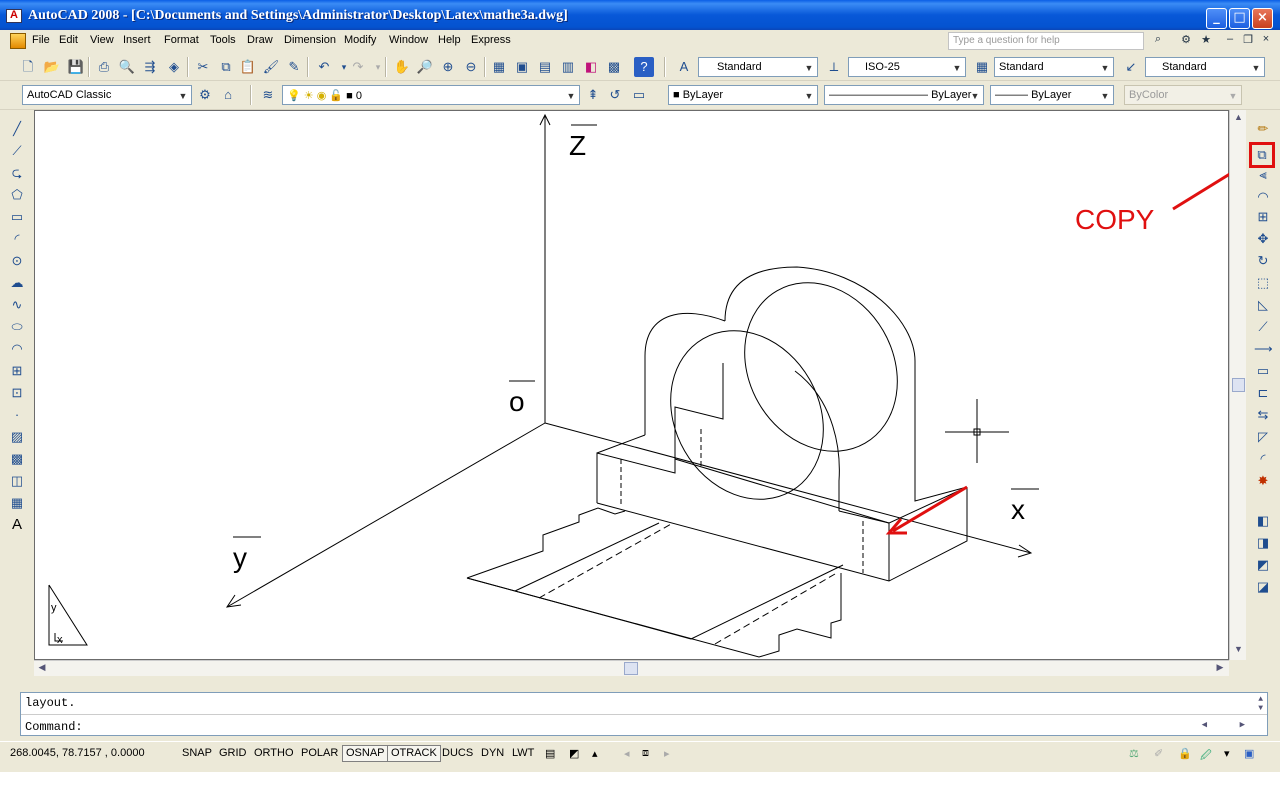 Image resolution: width=1280 pixels, height=800 pixels. I want to click on menu-window: Window, so click(408, 40).